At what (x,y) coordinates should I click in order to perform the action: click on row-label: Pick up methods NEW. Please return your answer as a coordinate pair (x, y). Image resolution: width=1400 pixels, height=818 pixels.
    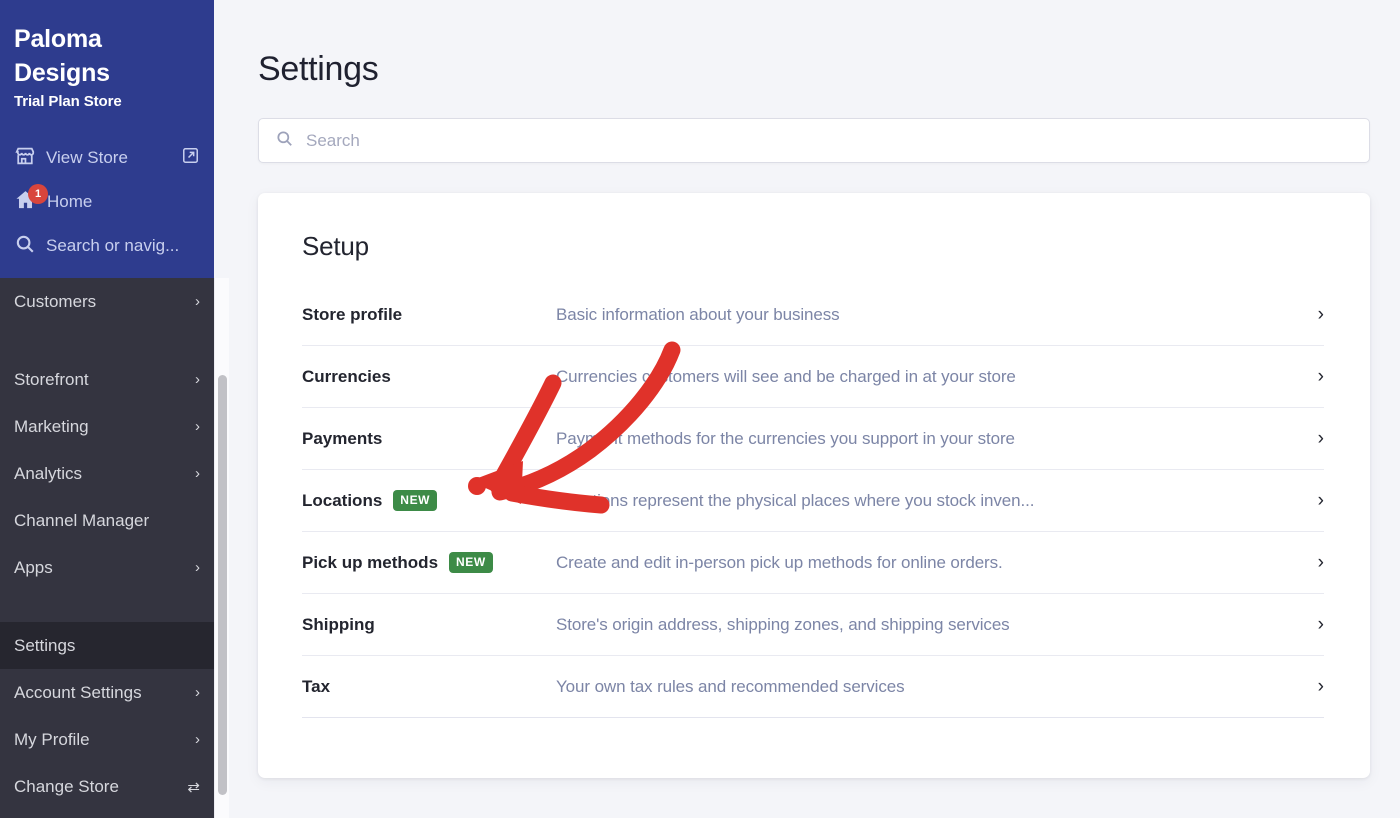
    Looking at the image, I should click on (429, 562).